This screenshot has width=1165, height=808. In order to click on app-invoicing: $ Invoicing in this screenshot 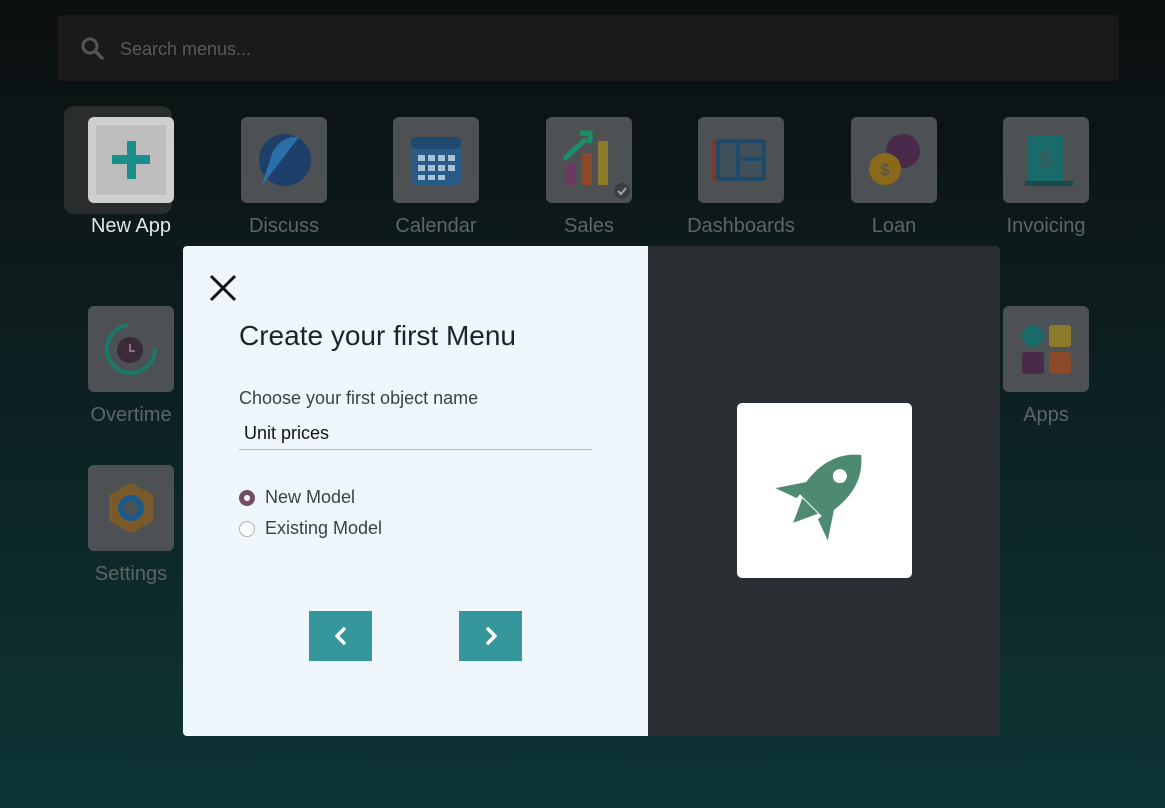, I will do `click(1046, 177)`.